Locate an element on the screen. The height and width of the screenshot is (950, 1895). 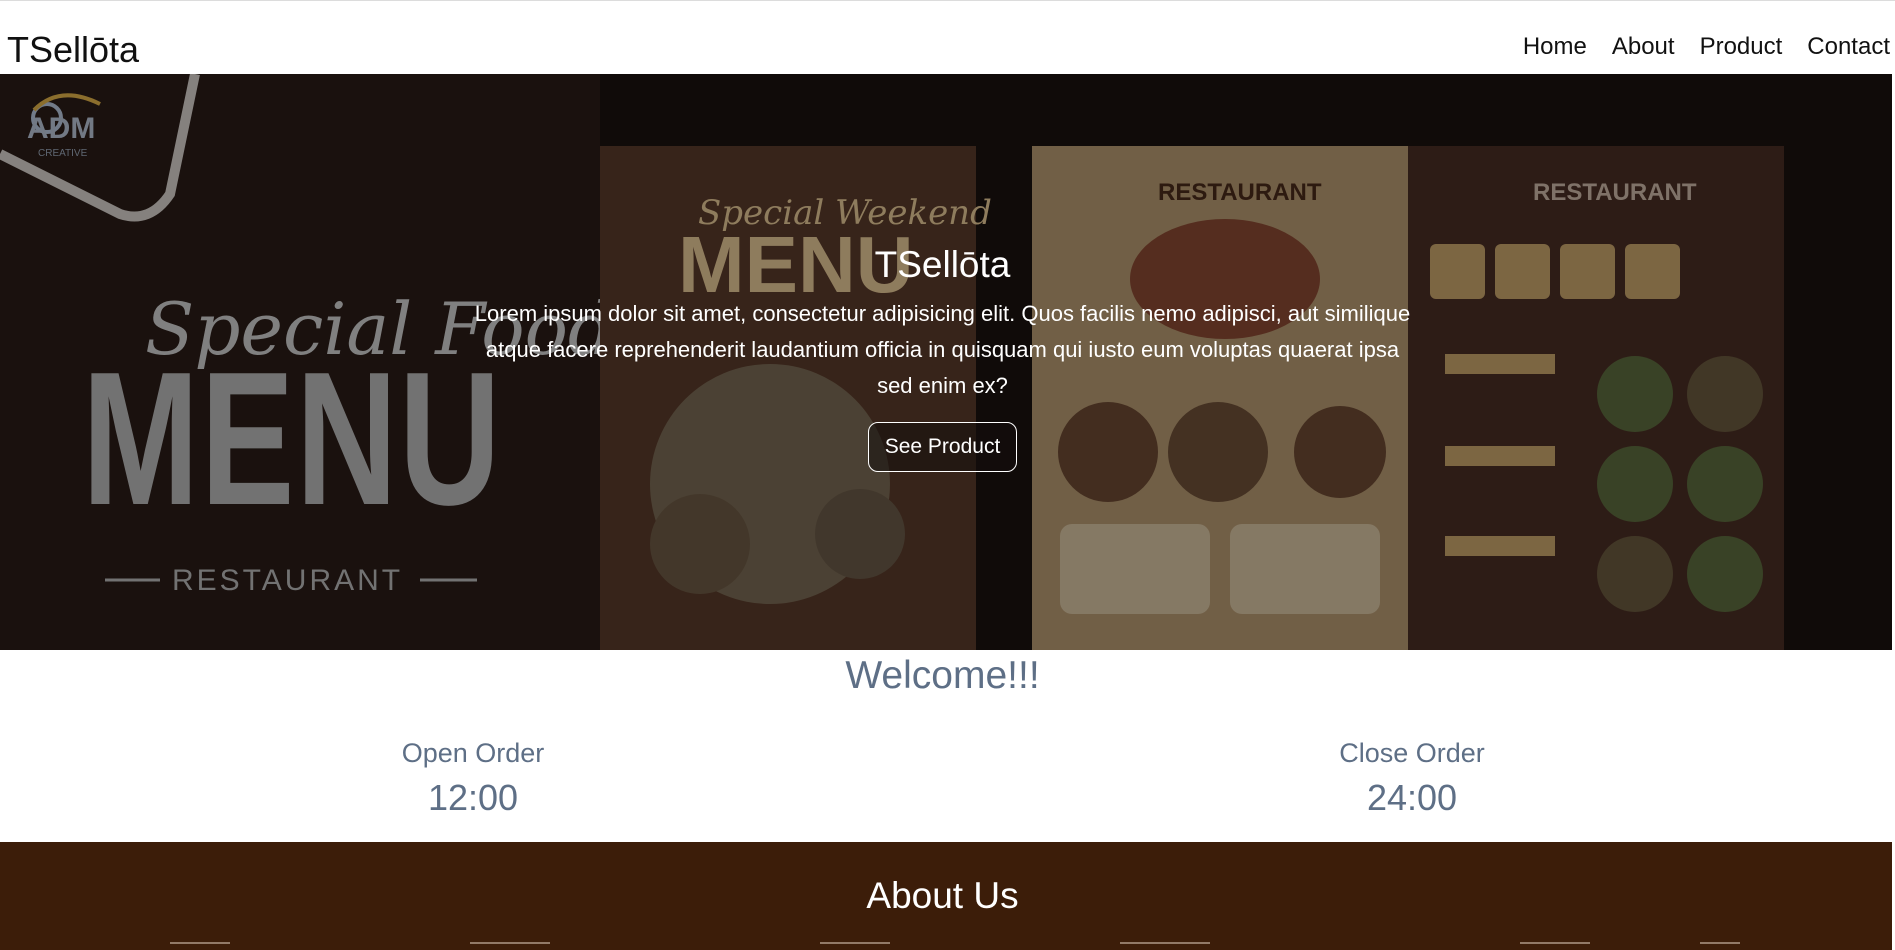
navbar: TSellōta Home About Product Contact is located at coordinates (947, 37).